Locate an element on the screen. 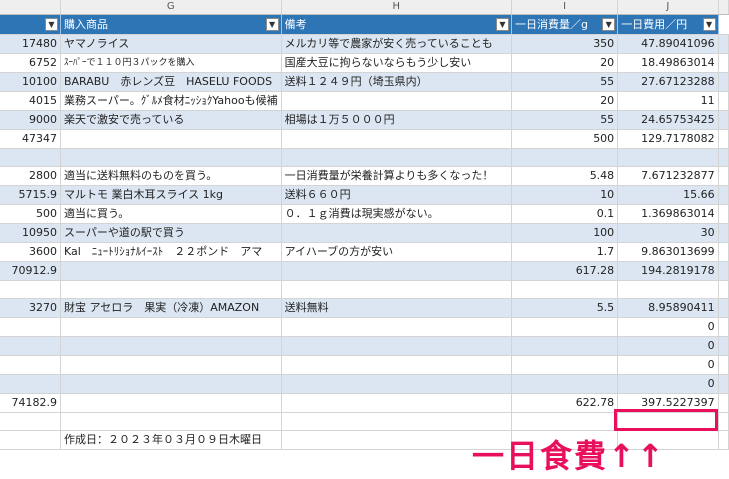 The width and height of the screenshot is (729, 479). notes-cell: 送料１２４９円（埼玉県内） is located at coordinates (396, 82).